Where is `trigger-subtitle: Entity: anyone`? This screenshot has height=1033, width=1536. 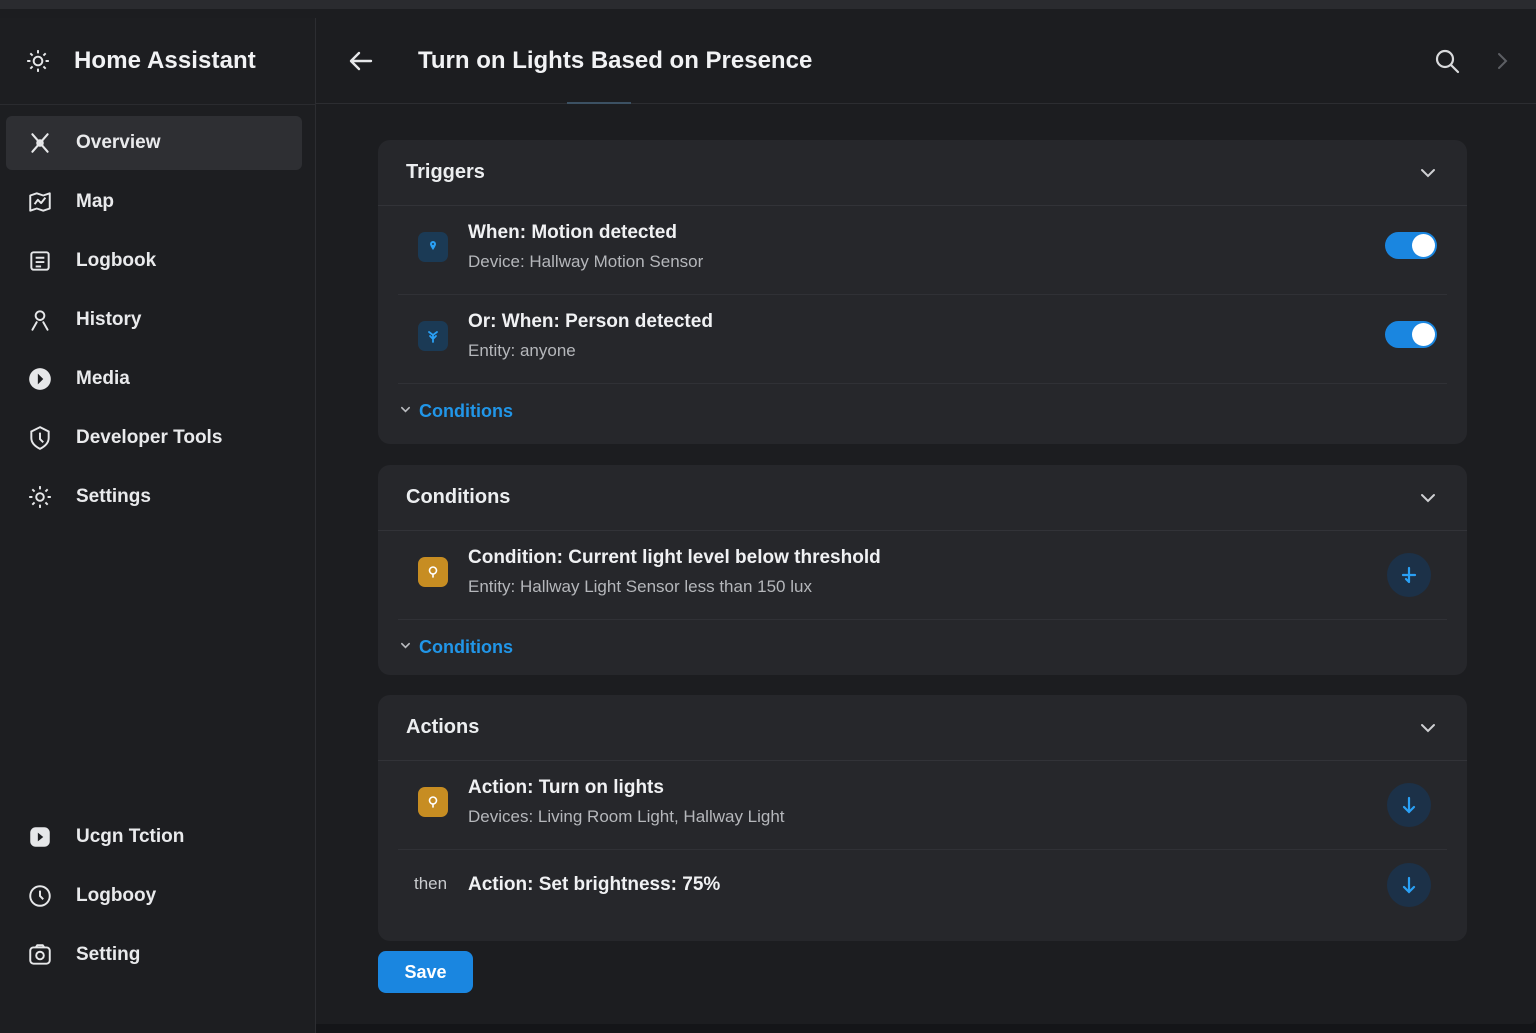 trigger-subtitle: Entity: anyone is located at coordinates (522, 350).